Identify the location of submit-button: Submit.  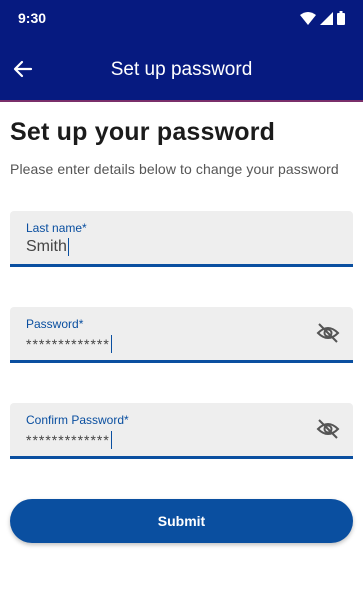
(181, 521).